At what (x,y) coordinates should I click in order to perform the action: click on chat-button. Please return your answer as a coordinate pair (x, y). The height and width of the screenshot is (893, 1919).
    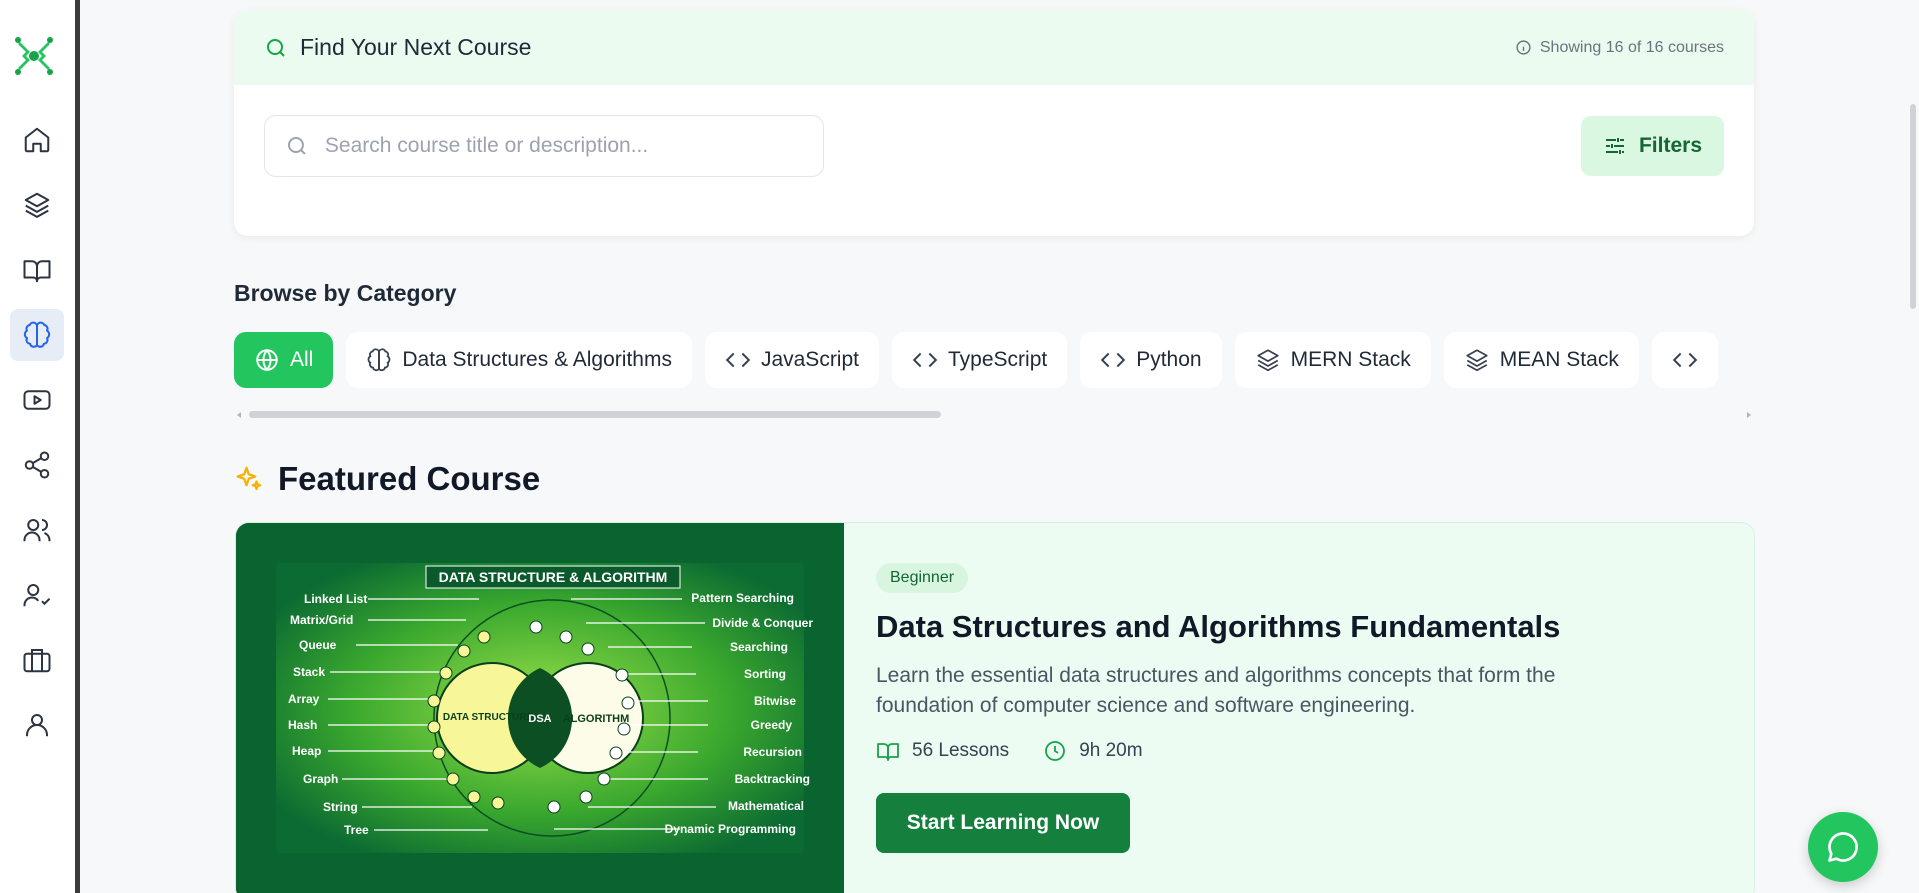
    Looking at the image, I should click on (1843, 847).